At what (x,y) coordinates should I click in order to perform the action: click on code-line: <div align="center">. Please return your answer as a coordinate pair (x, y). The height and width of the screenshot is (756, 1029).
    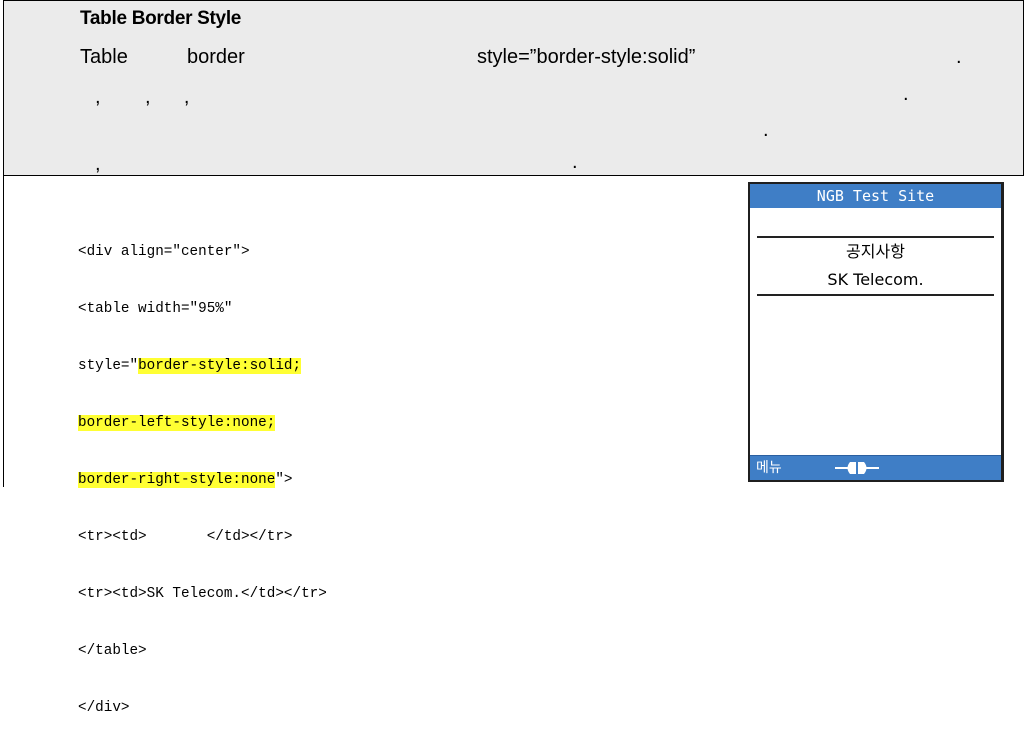
    Looking at the image, I should click on (164, 252).